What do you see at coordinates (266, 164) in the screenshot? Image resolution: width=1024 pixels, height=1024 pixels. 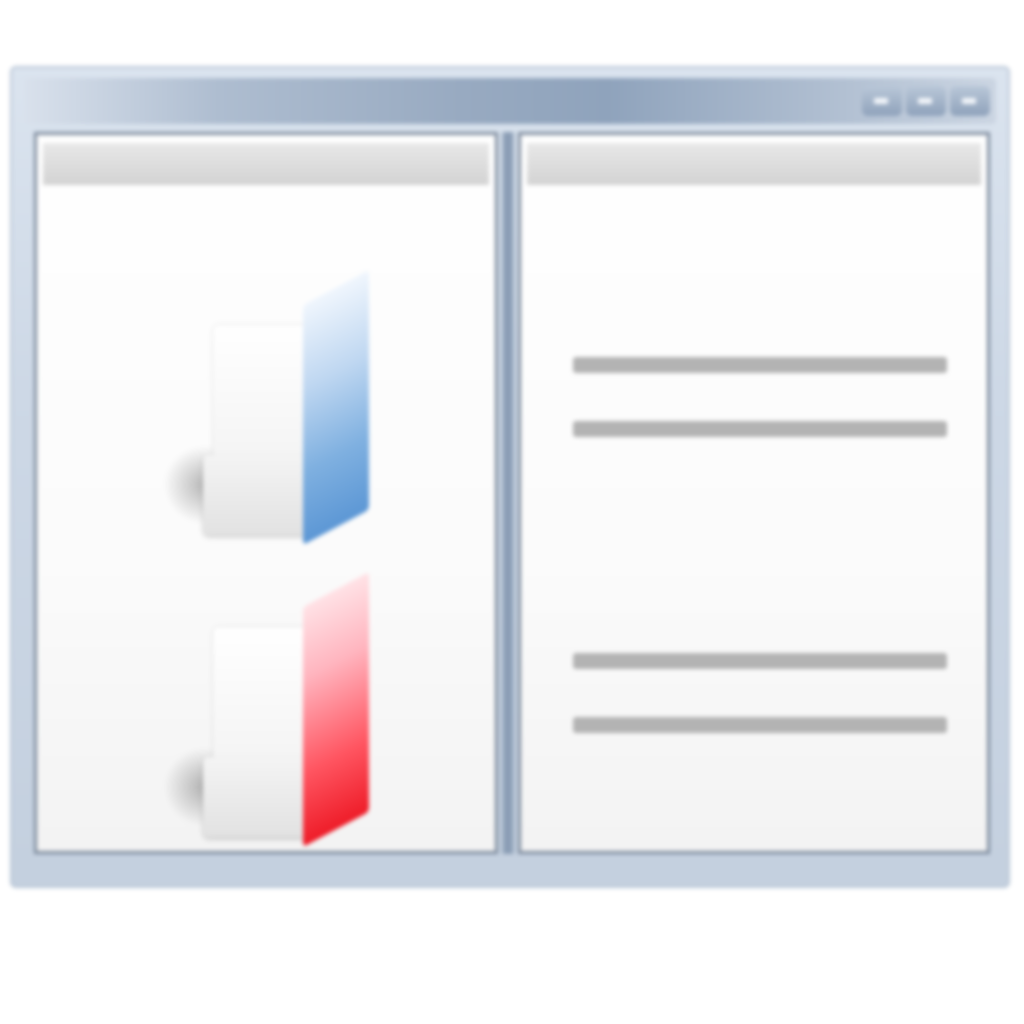 I see `left-pane-header` at bounding box center [266, 164].